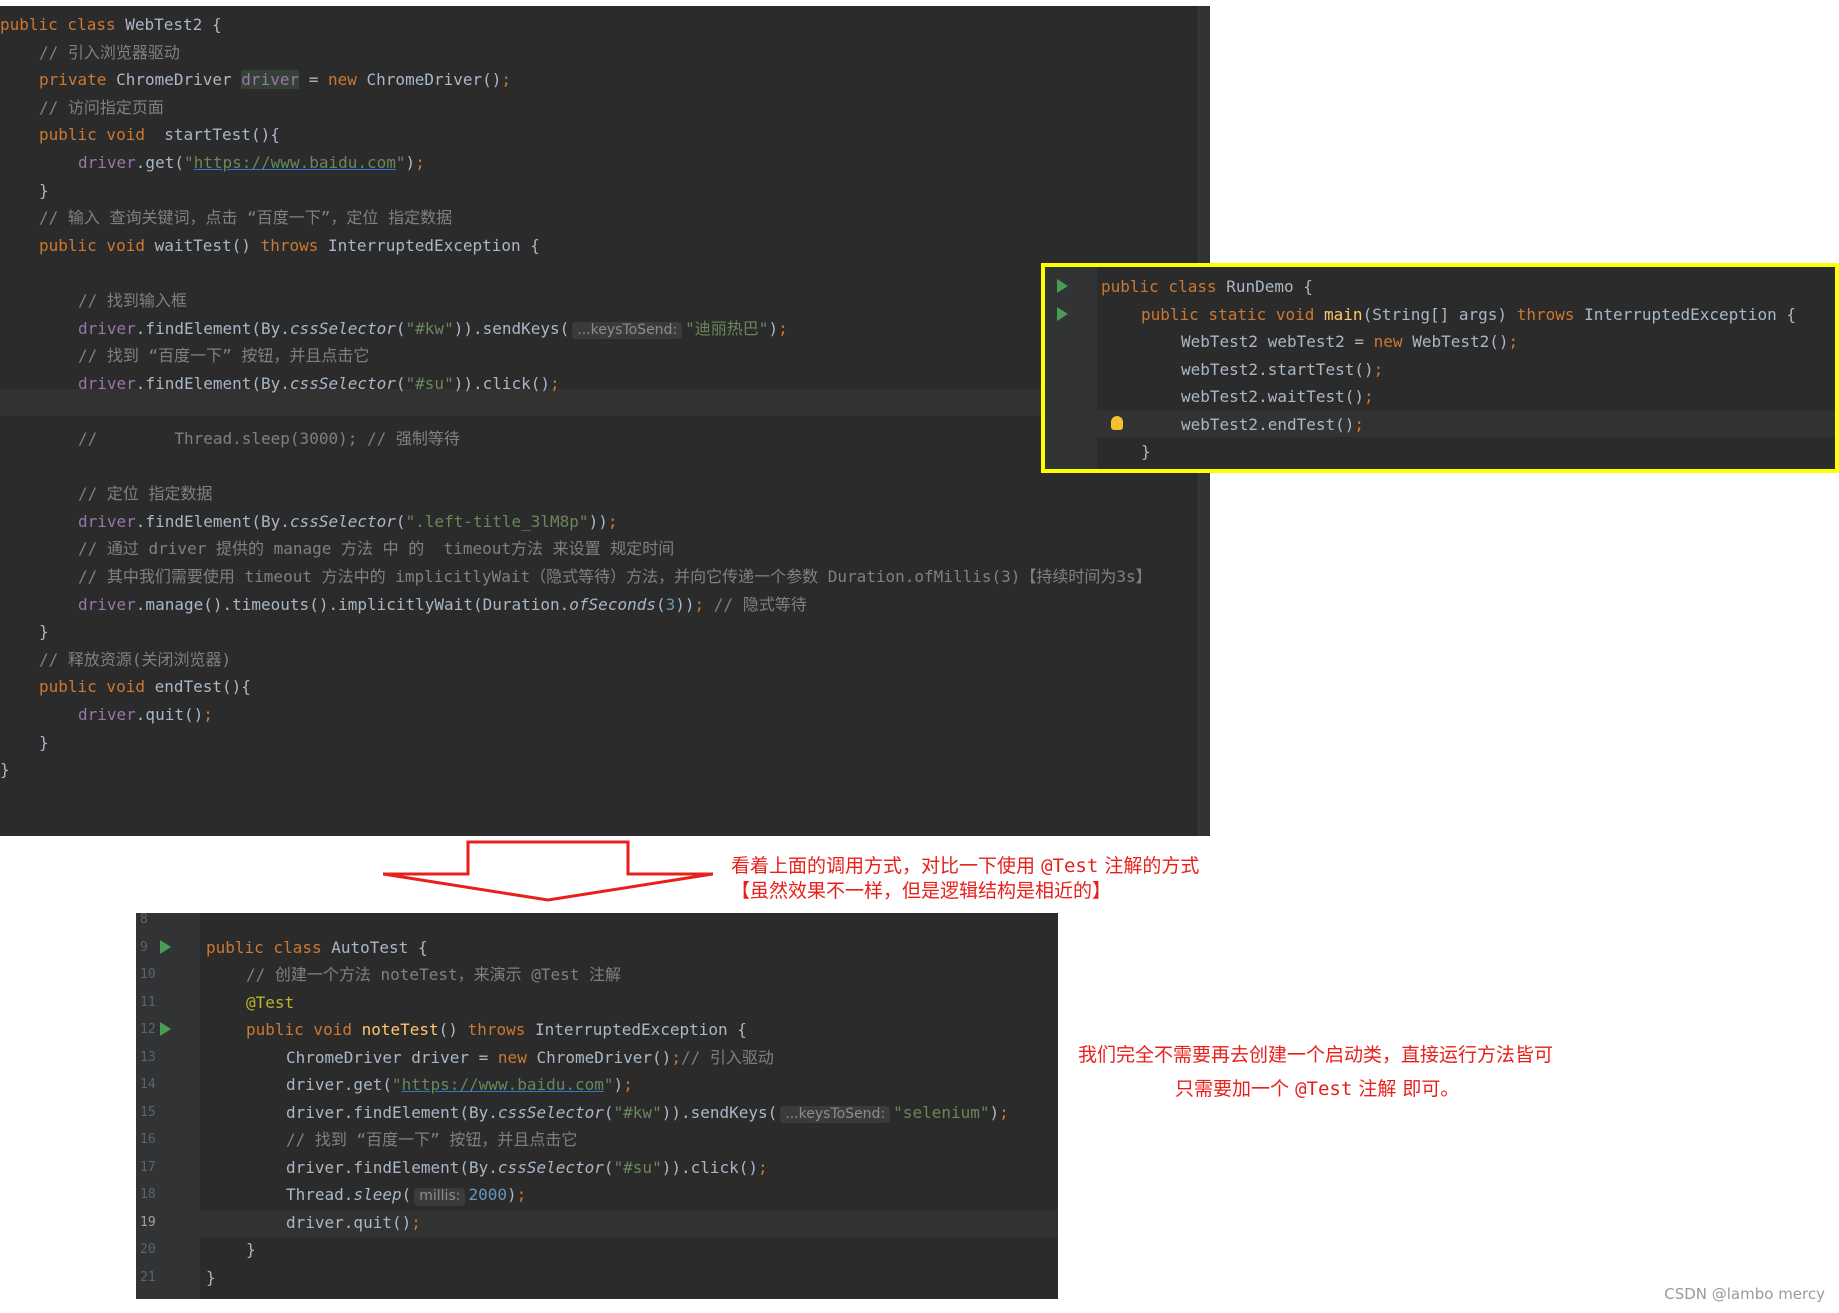  What do you see at coordinates (168, 24) in the screenshot?
I see `code-token: WebTest2` at bounding box center [168, 24].